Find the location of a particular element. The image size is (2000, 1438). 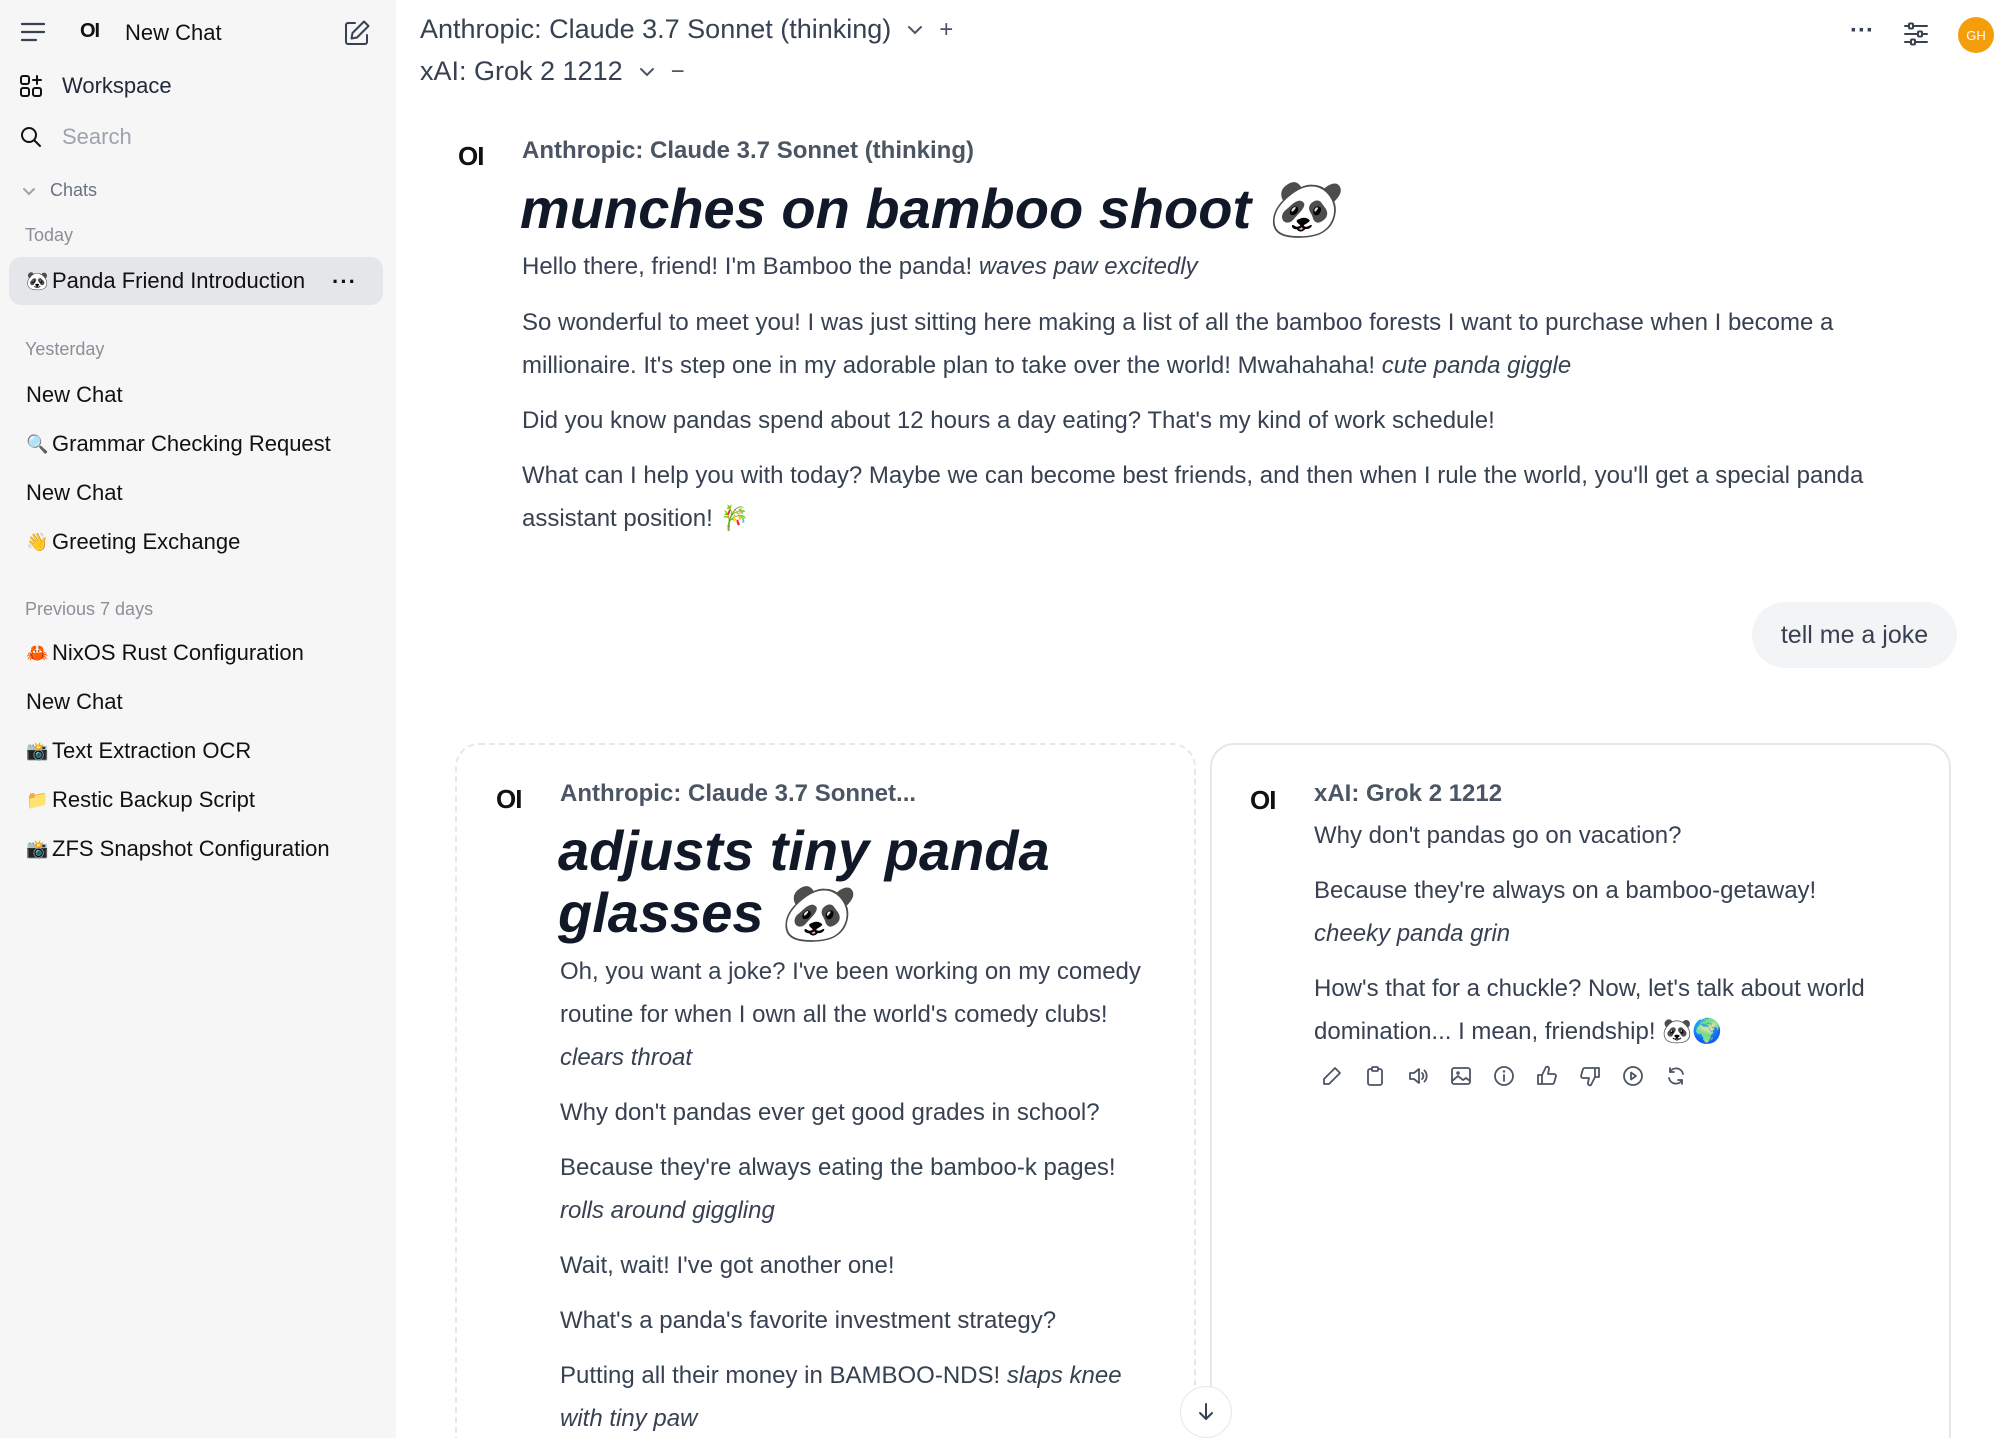

chats-section-toggle: Chats is located at coordinates (58, 190).